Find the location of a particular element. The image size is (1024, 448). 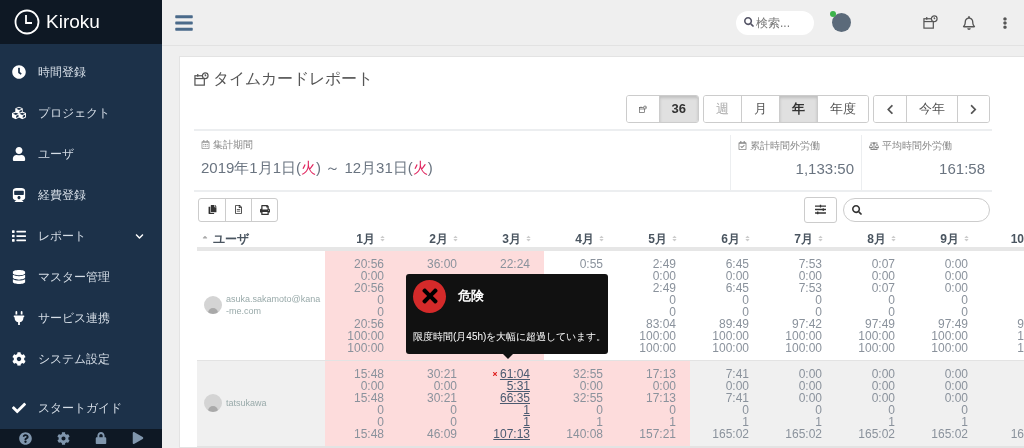

stat-value: 1,133:50 is located at coordinates (824, 169).